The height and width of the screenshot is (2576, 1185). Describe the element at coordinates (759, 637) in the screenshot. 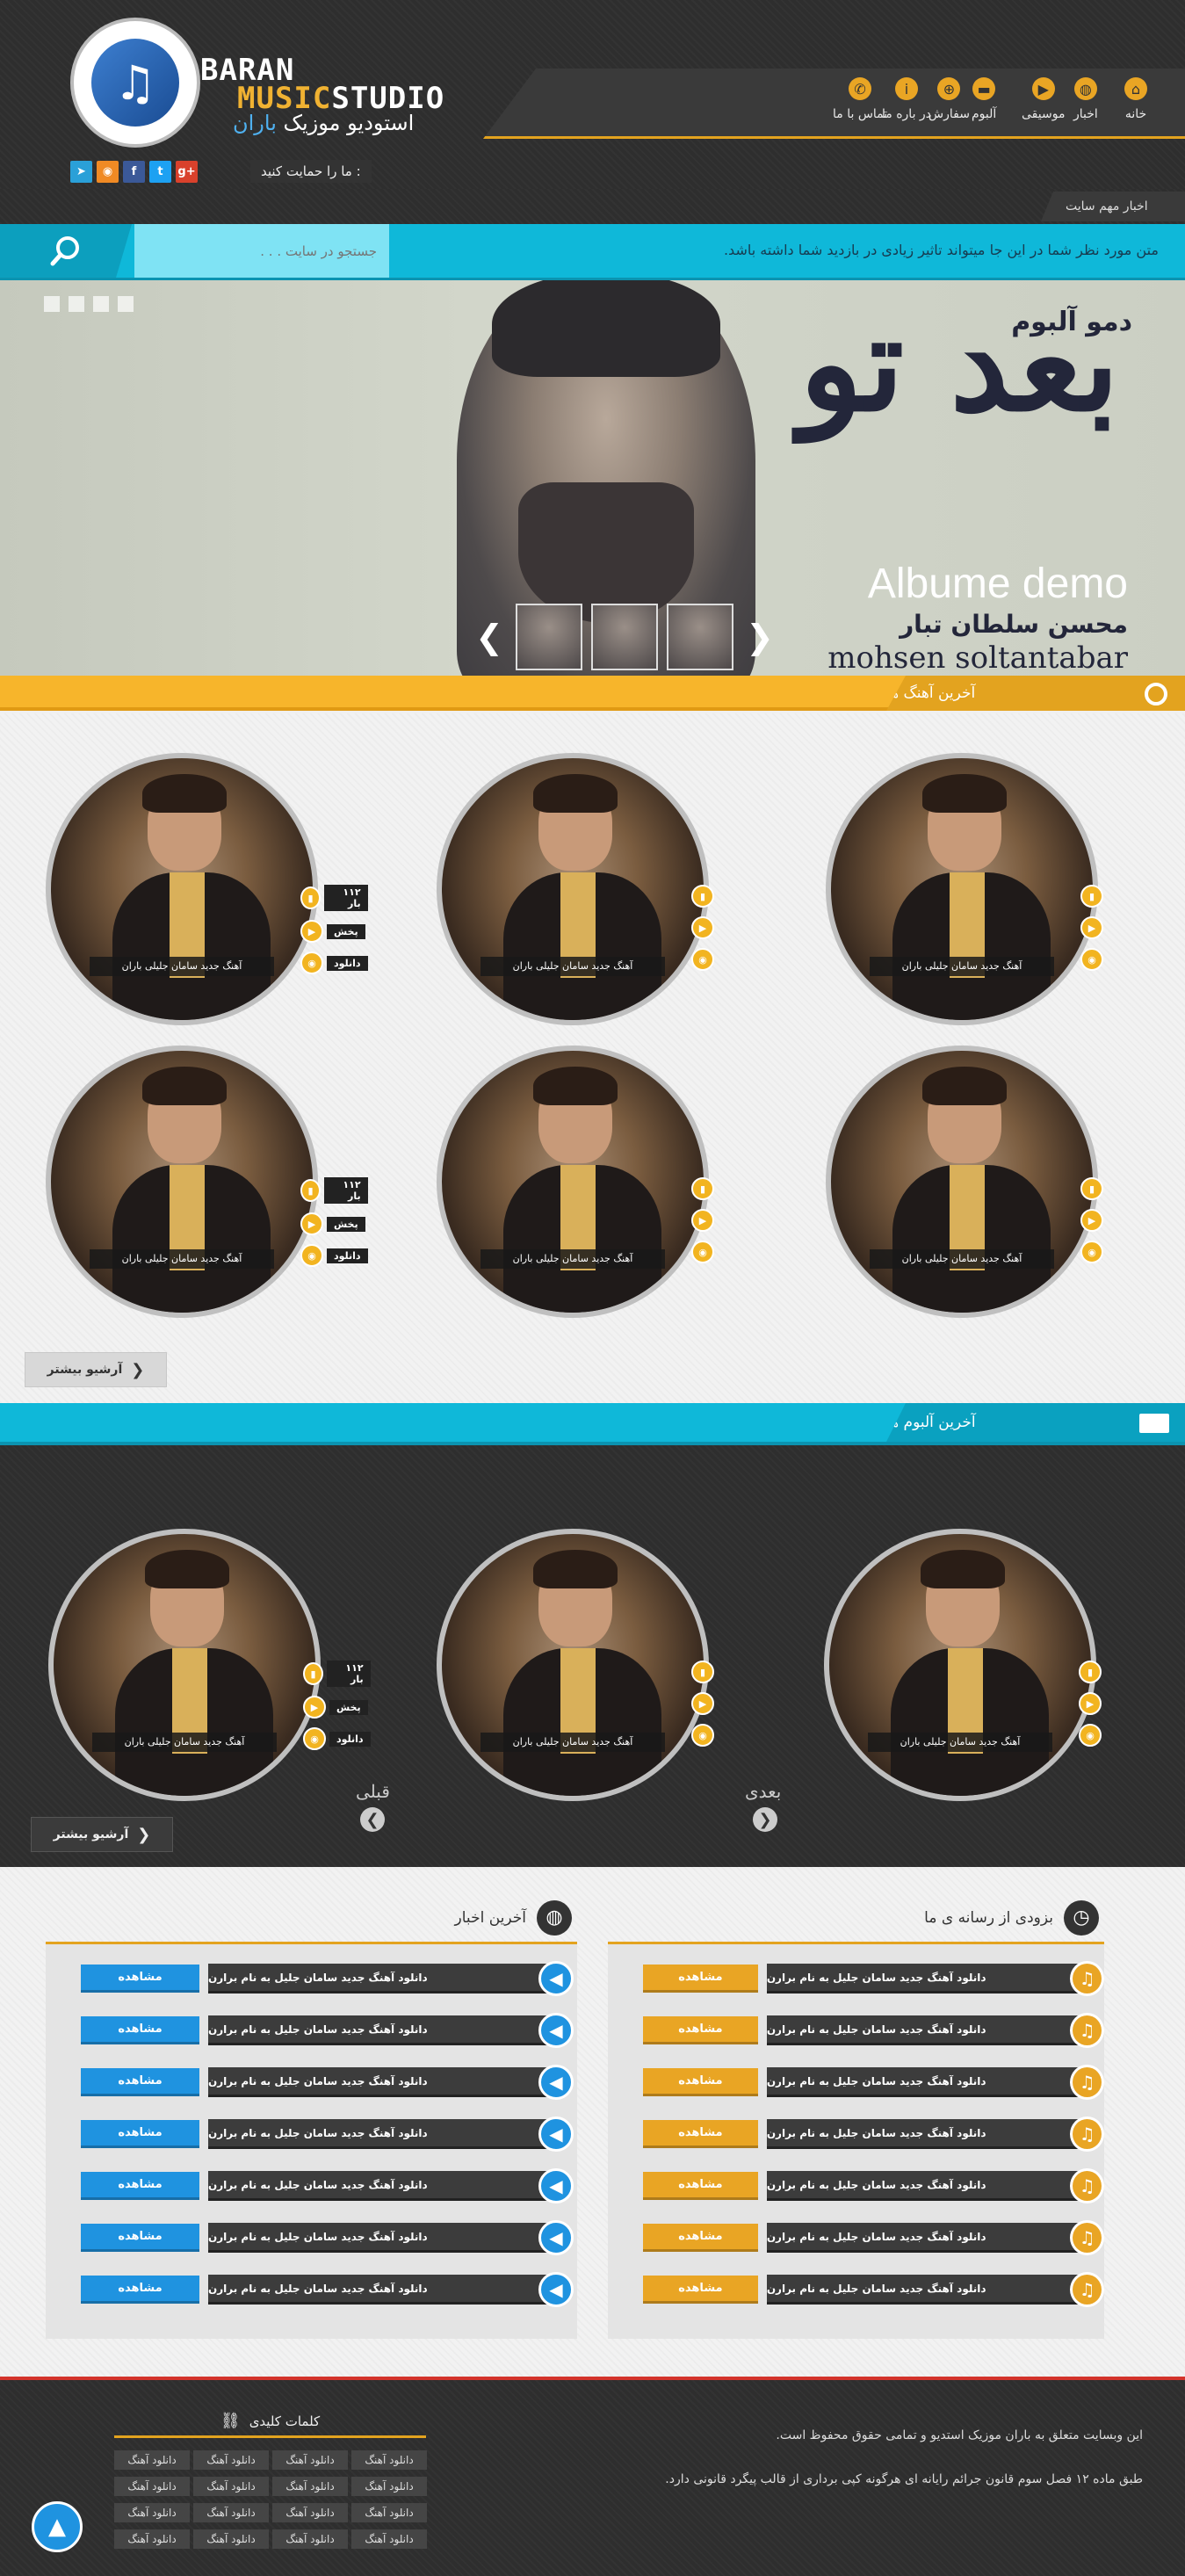

I see `slider-next-arrow: ❯` at that location.